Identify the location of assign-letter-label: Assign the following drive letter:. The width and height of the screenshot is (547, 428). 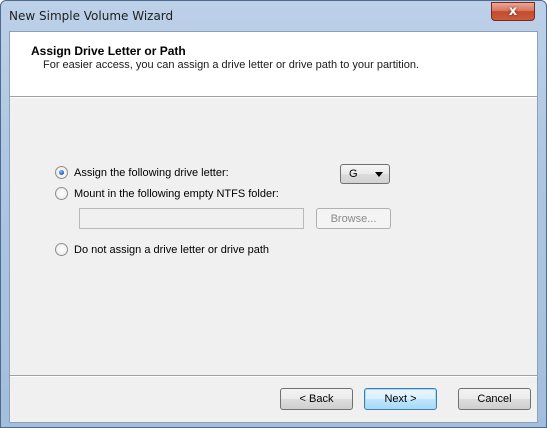
(151, 172).